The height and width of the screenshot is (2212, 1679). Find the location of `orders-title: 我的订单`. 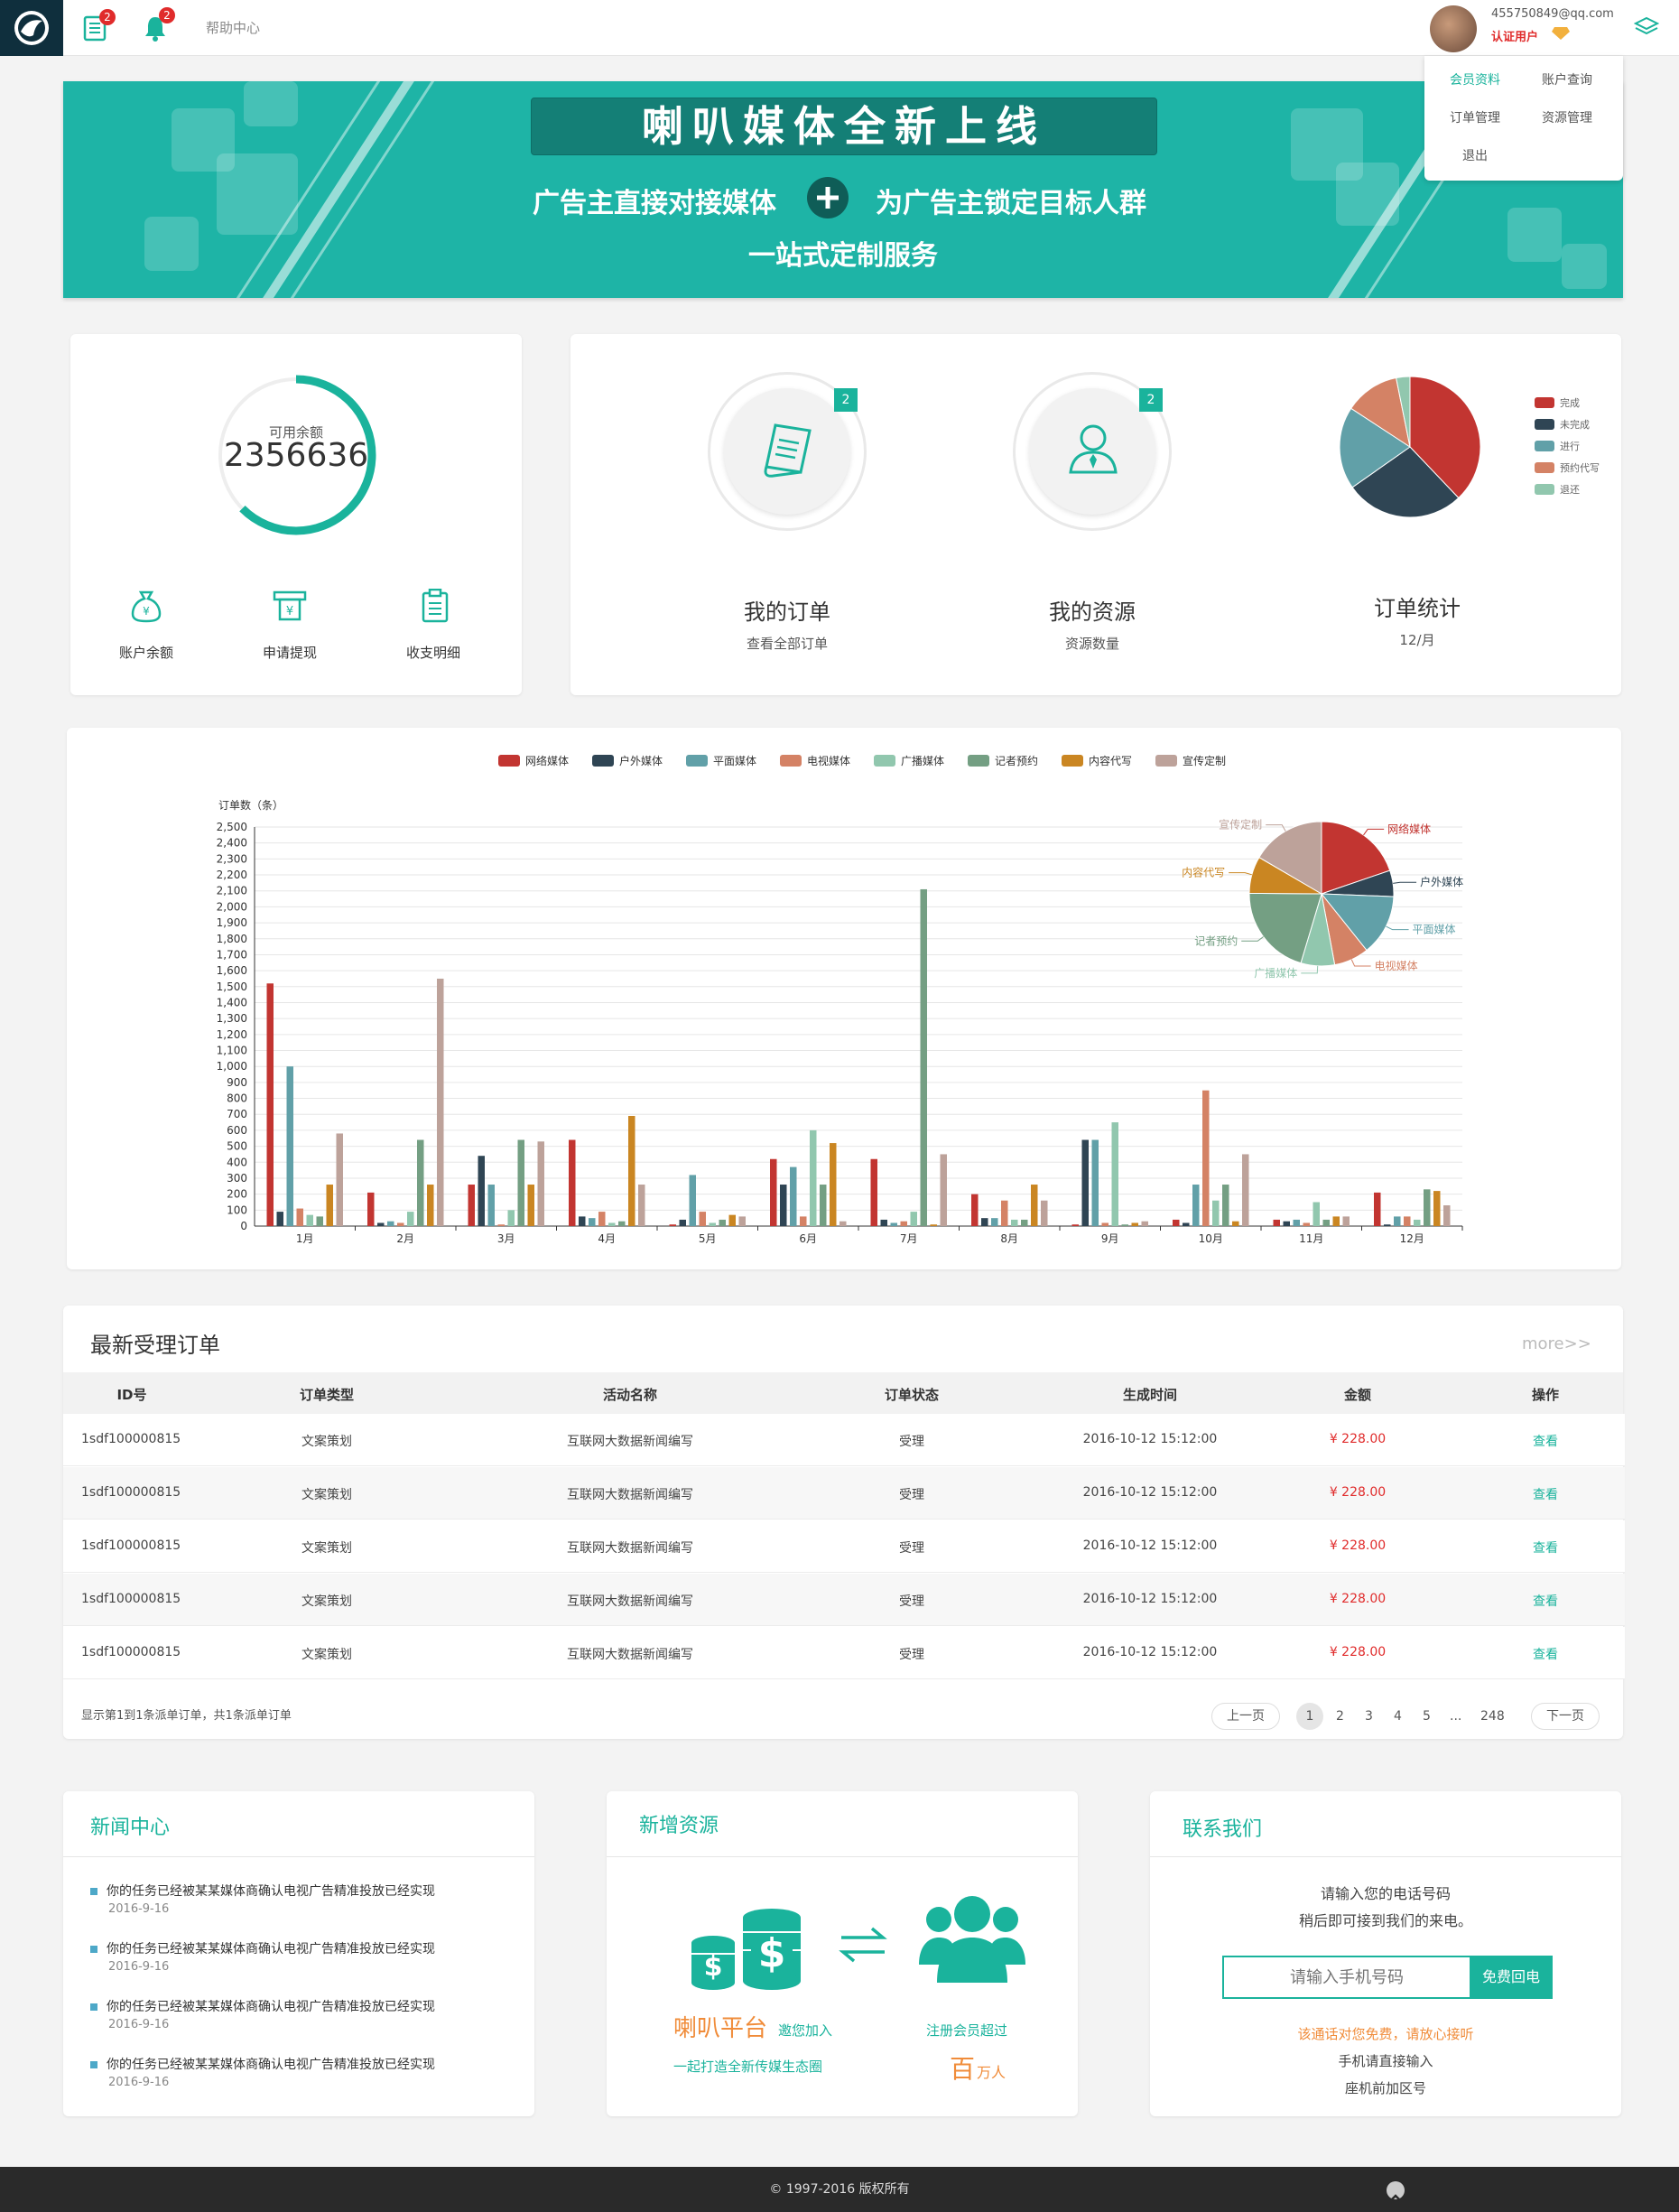

orders-title: 我的订单 is located at coordinates (787, 610).